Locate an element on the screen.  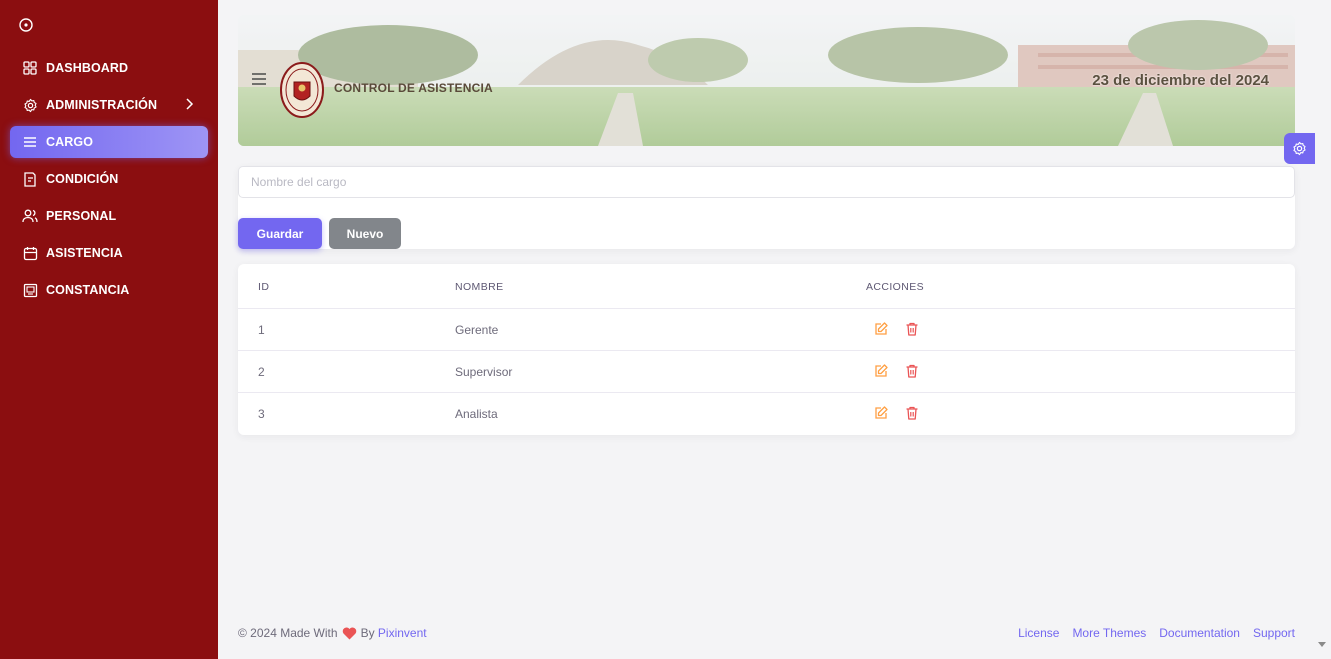
sidebar-item-label: ADMINISTRACIÓN is located at coordinates (102, 105).